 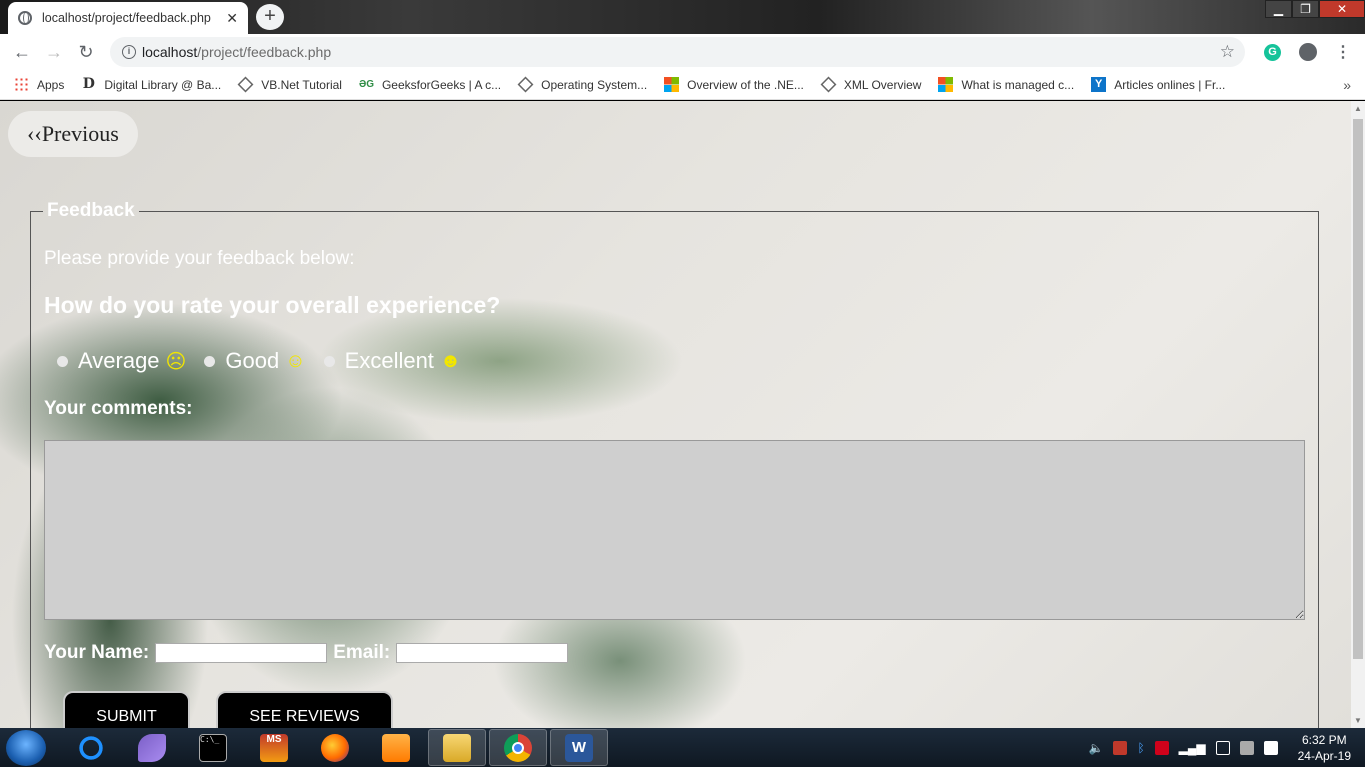 I want to click on see-reviews-button: SEE REVIEWS, so click(x=304, y=709).